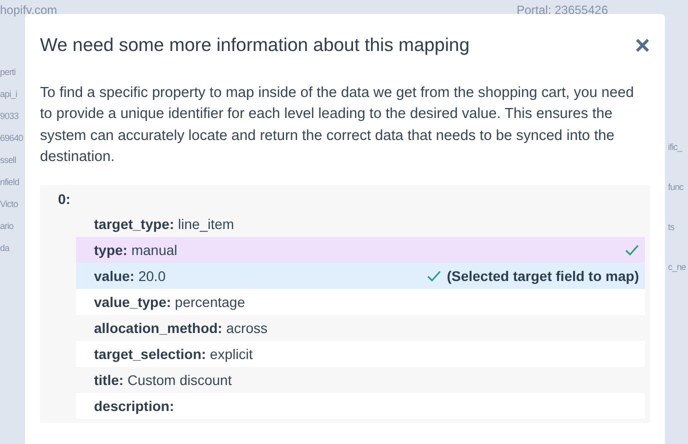  Describe the element at coordinates (181, 328) in the screenshot. I see `field-text: allocation_method: across` at that location.